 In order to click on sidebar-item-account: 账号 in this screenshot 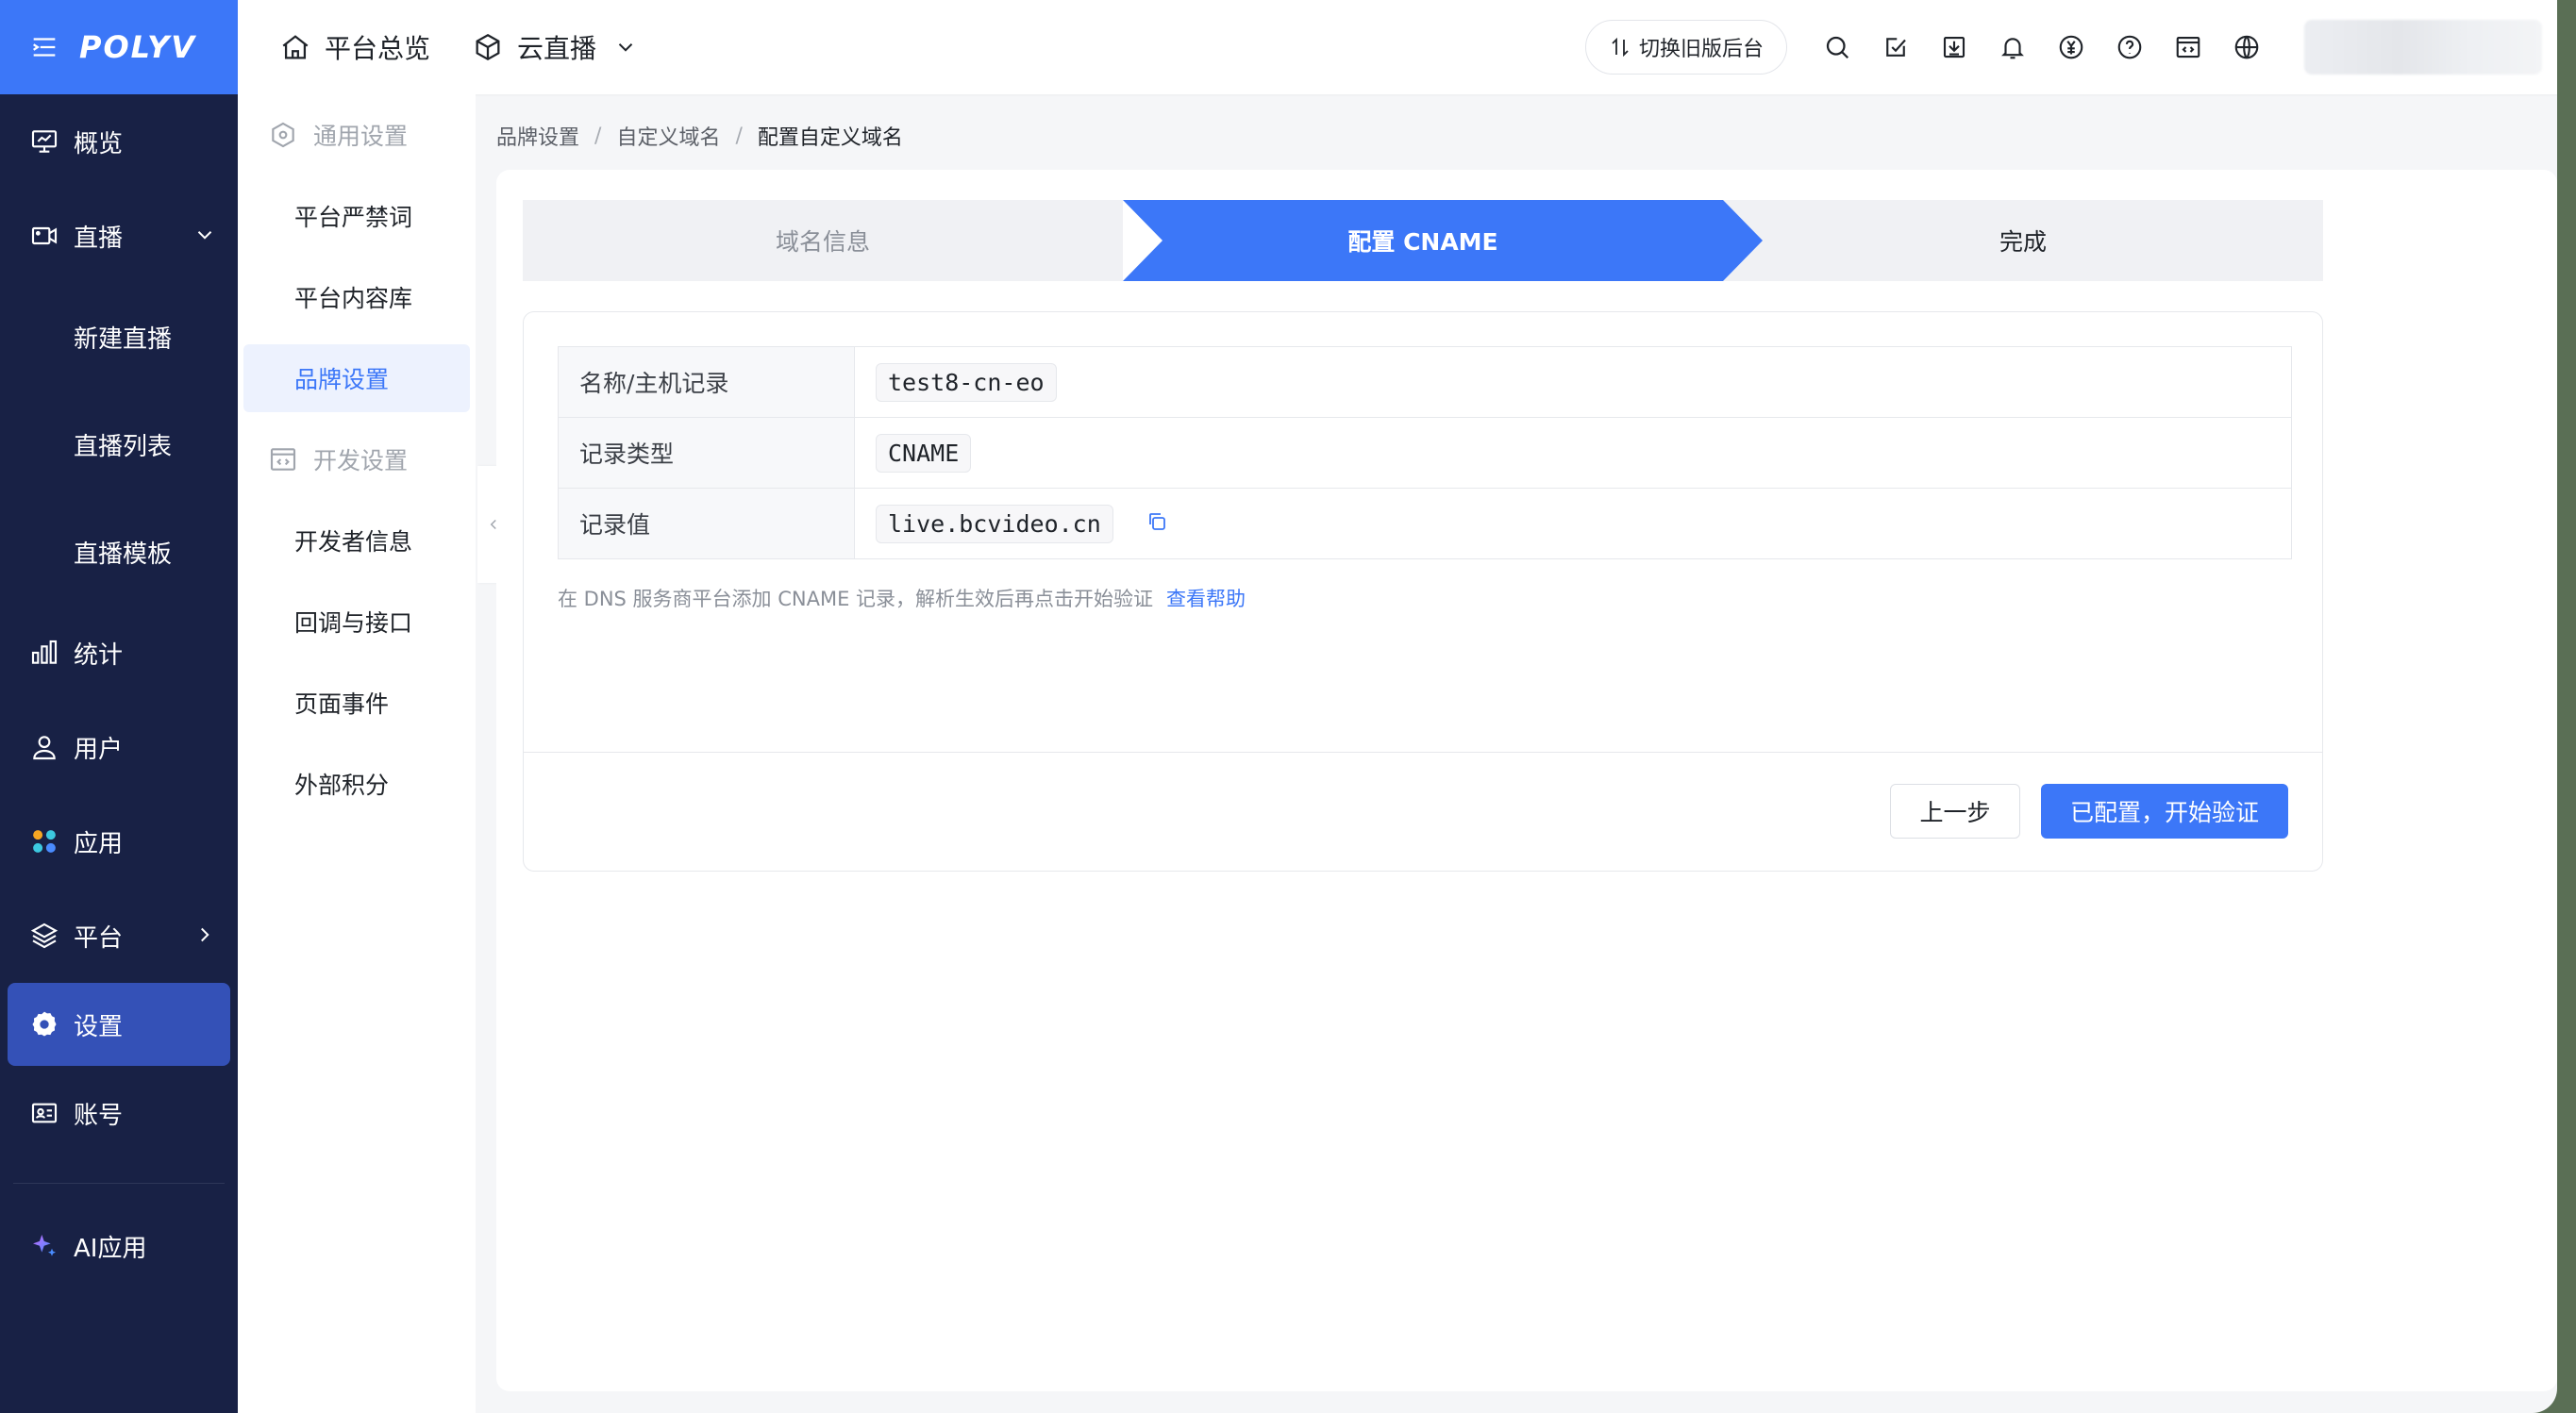, I will do `click(119, 1113)`.